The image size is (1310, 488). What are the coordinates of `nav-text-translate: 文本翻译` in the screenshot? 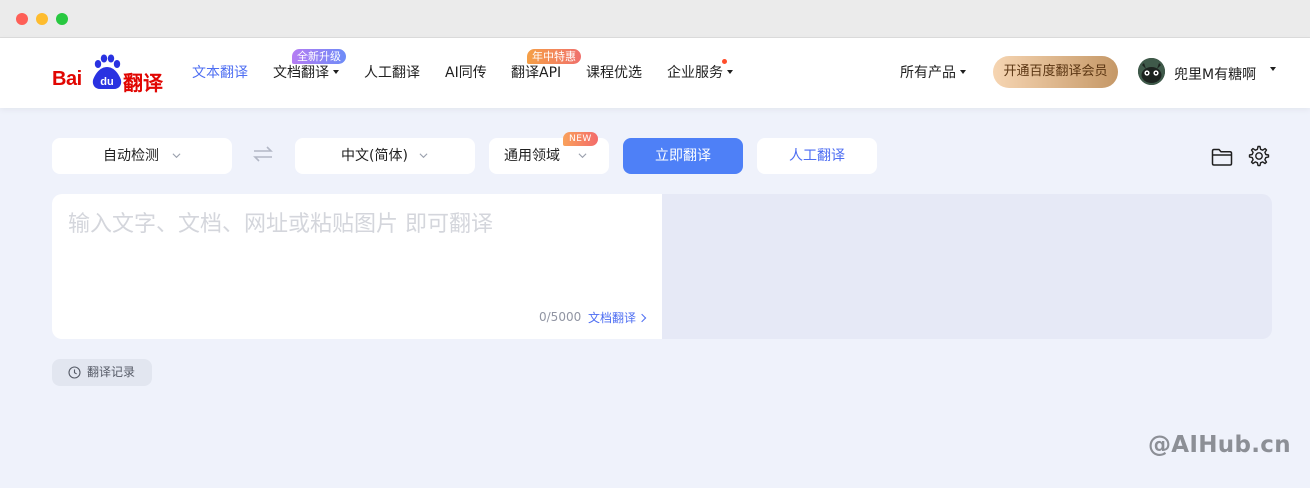 It's located at (220, 73).